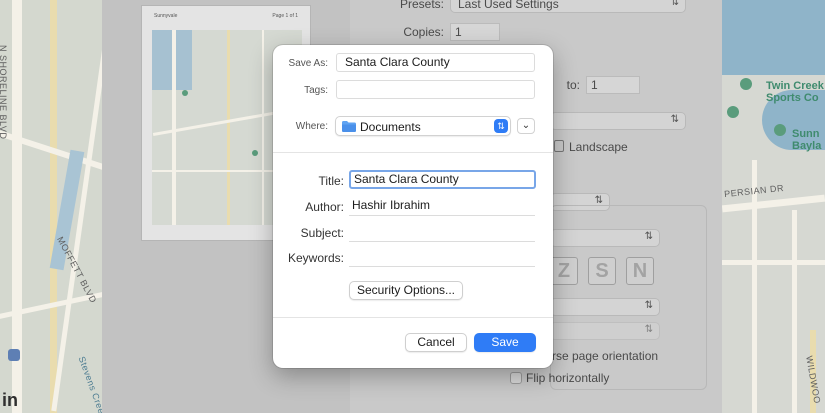  What do you see at coordinates (605, 331) in the screenshot?
I see `two-sided-popup: ⇅` at bounding box center [605, 331].